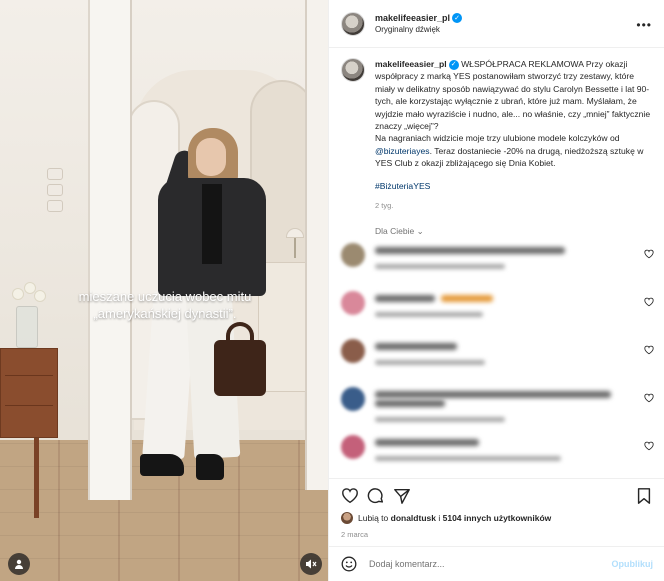 The width and height of the screenshot is (664, 581). What do you see at coordinates (36, 478) in the screenshot?
I see `dresser-leg` at bounding box center [36, 478].